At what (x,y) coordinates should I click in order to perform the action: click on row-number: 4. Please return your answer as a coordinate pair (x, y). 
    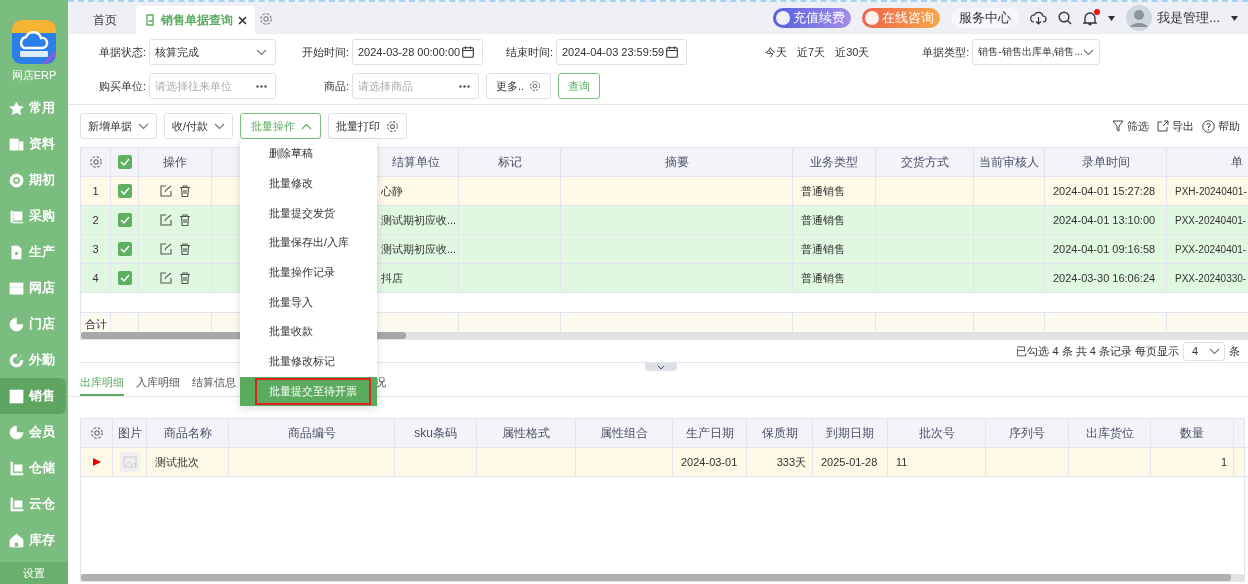
    Looking at the image, I should click on (96, 278).